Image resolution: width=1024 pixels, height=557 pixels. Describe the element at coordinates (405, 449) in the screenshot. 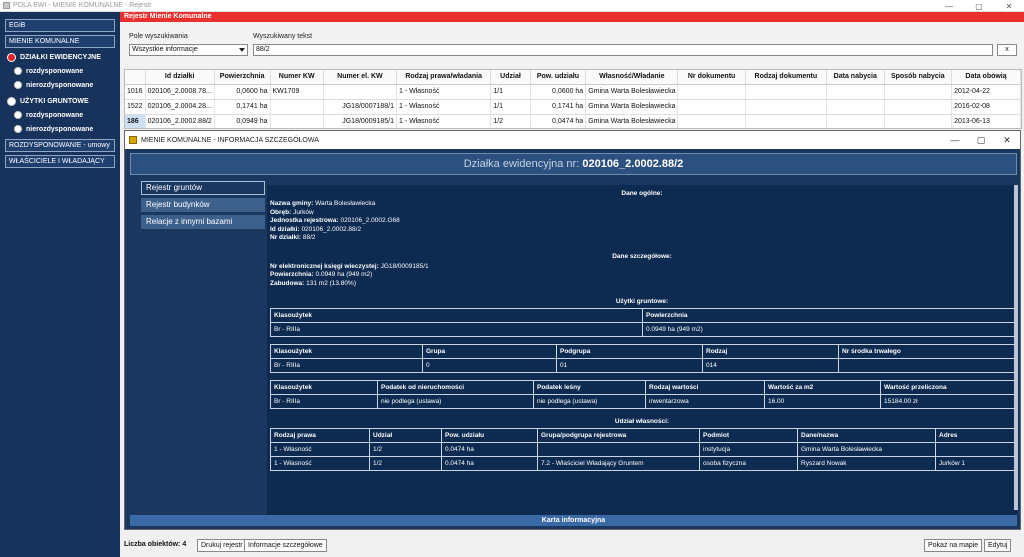

I see `td-udzial: 1/2` at that location.